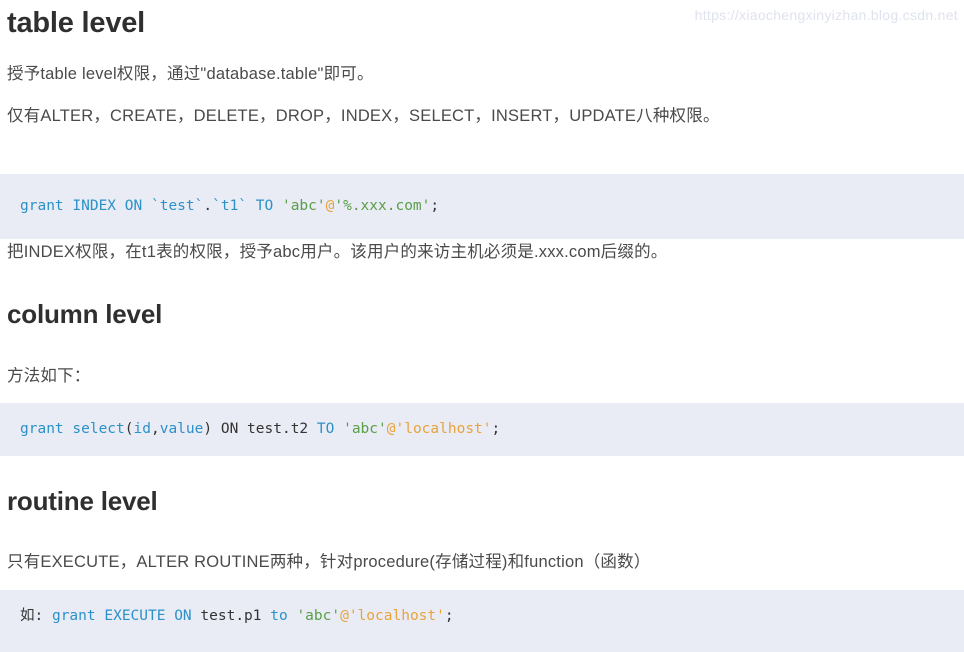 The height and width of the screenshot is (652, 964). I want to click on code-token: 如:, so click(32, 616).